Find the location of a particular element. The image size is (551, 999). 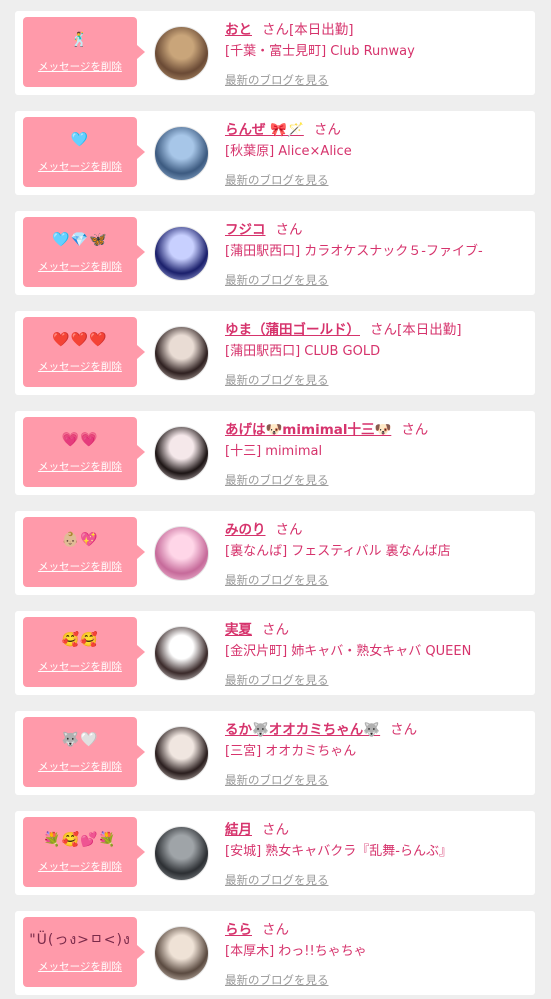

name-line: るか🐺オオカミちゃん🐺 さん is located at coordinates (321, 730).